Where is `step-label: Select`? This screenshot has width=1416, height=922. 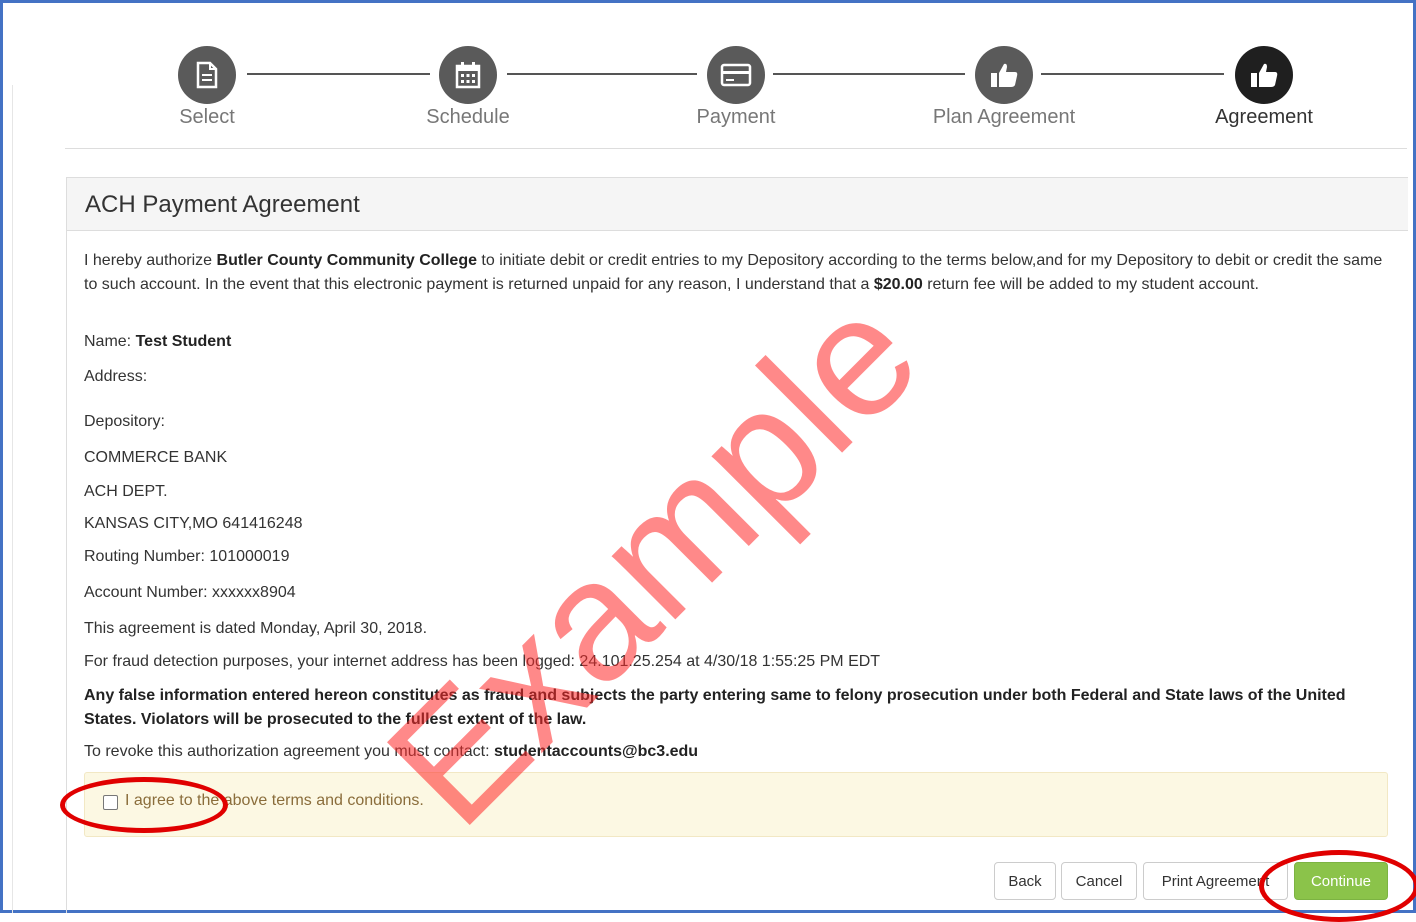 step-label: Select is located at coordinates (207, 117).